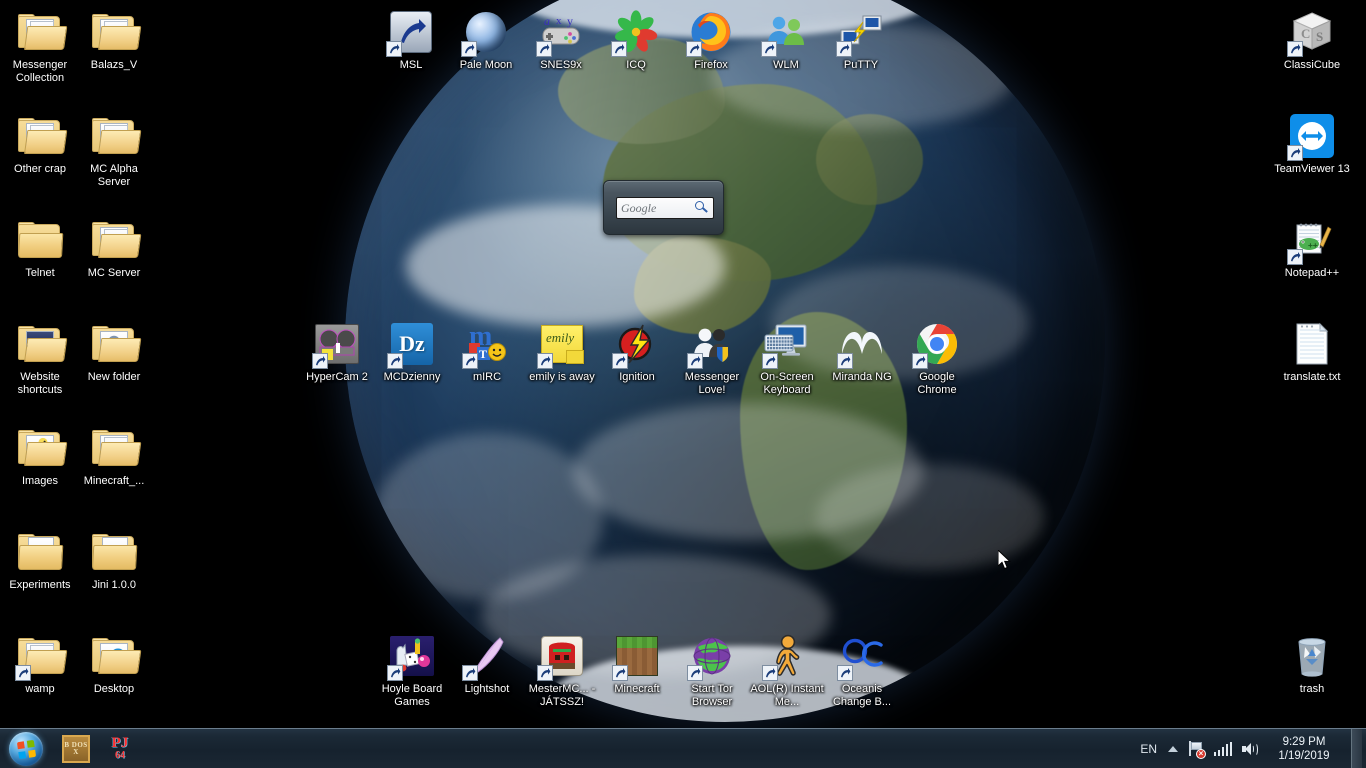 The height and width of the screenshot is (768, 1366). What do you see at coordinates (637, 664) in the screenshot?
I see `desktop-icon-minecraft: Minecraft` at bounding box center [637, 664].